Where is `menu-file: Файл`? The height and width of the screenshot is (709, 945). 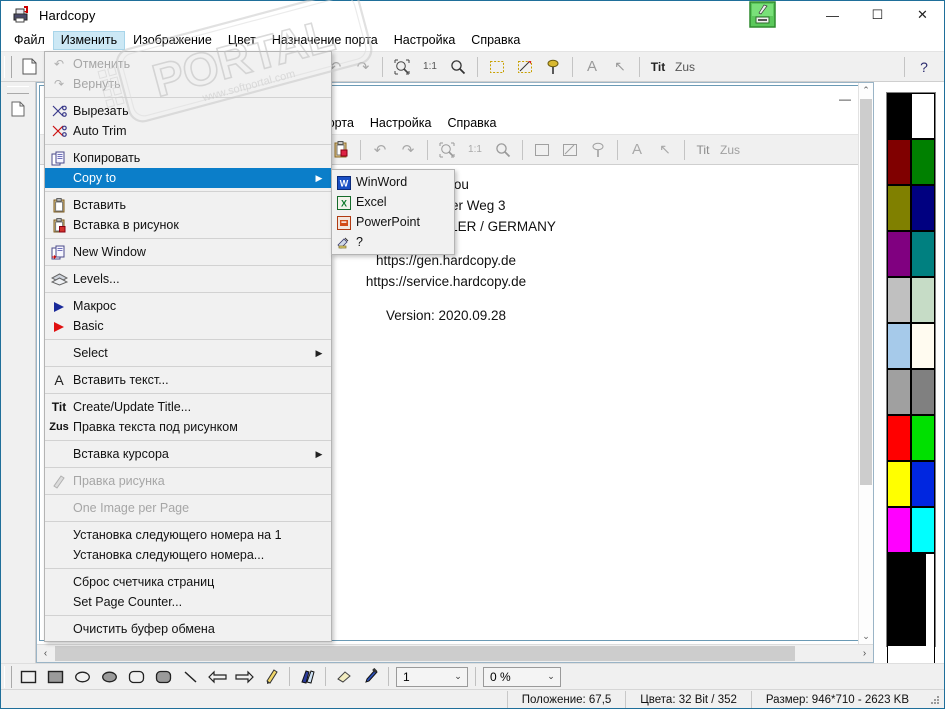
menu-file: Файл is located at coordinates (29, 40).